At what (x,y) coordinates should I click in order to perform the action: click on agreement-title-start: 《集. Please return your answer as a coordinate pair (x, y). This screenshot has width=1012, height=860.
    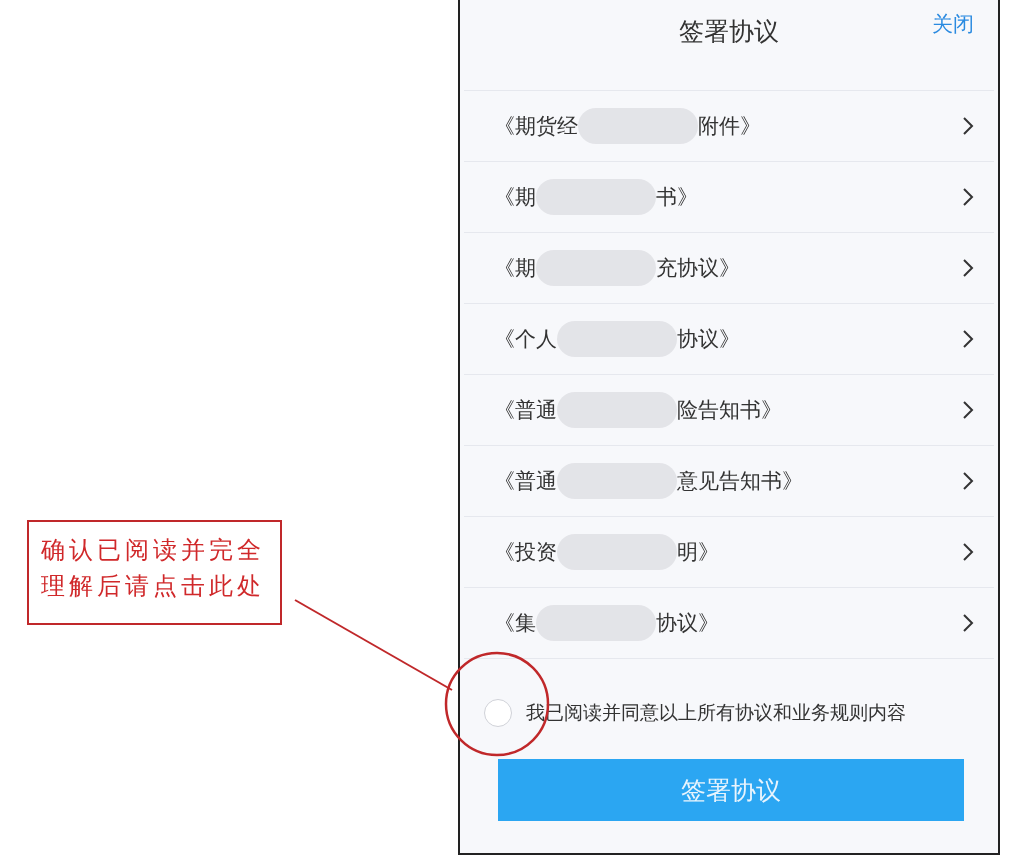
    Looking at the image, I should click on (515, 623).